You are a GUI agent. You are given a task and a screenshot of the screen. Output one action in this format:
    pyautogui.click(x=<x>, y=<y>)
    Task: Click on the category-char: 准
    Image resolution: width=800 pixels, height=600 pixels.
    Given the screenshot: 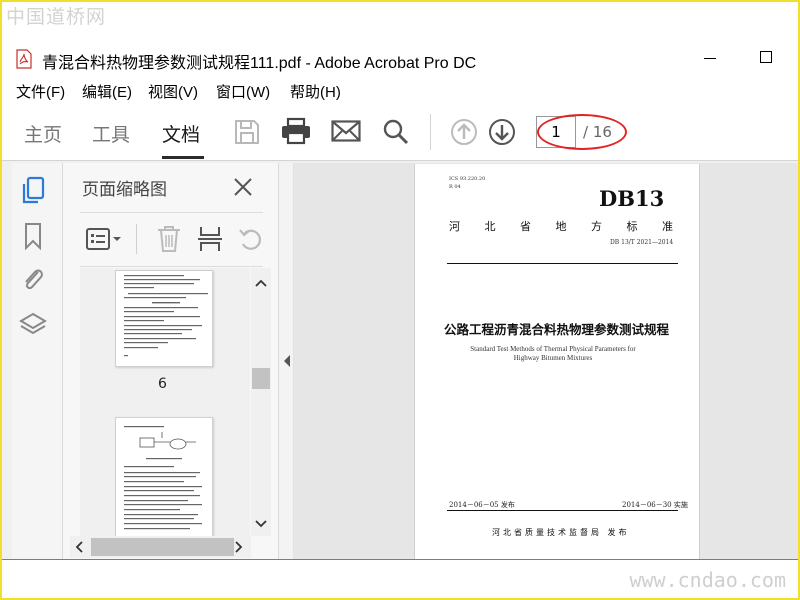 What is the action you would take?
    pyautogui.click(x=667, y=226)
    